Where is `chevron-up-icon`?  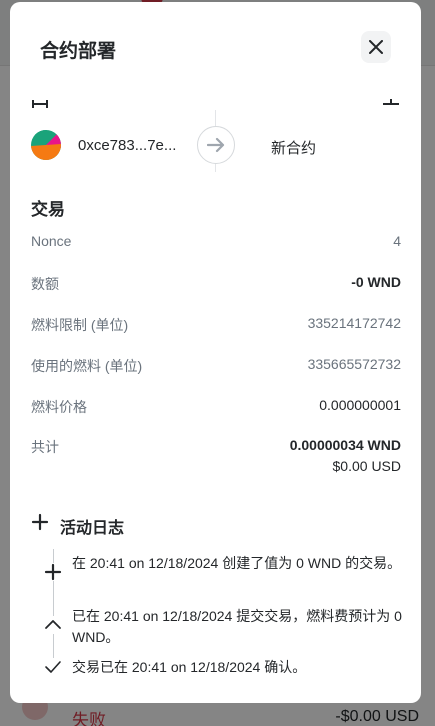
chevron-up-icon is located at coordinates (53, 625).